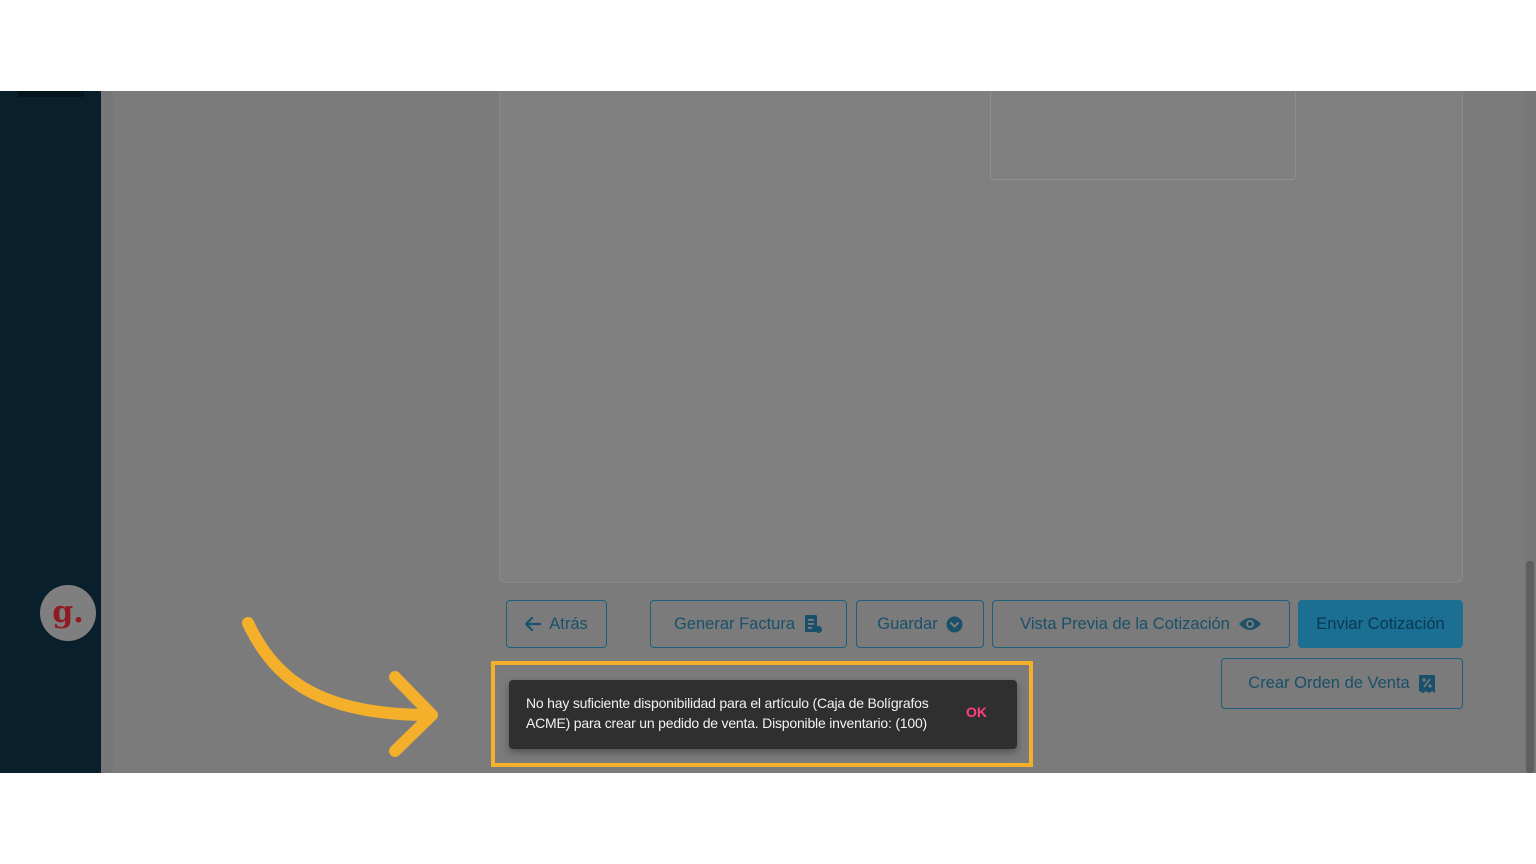 The image size is (1536, 864). I want to click on arrow-left-icon, so click(533, 624).